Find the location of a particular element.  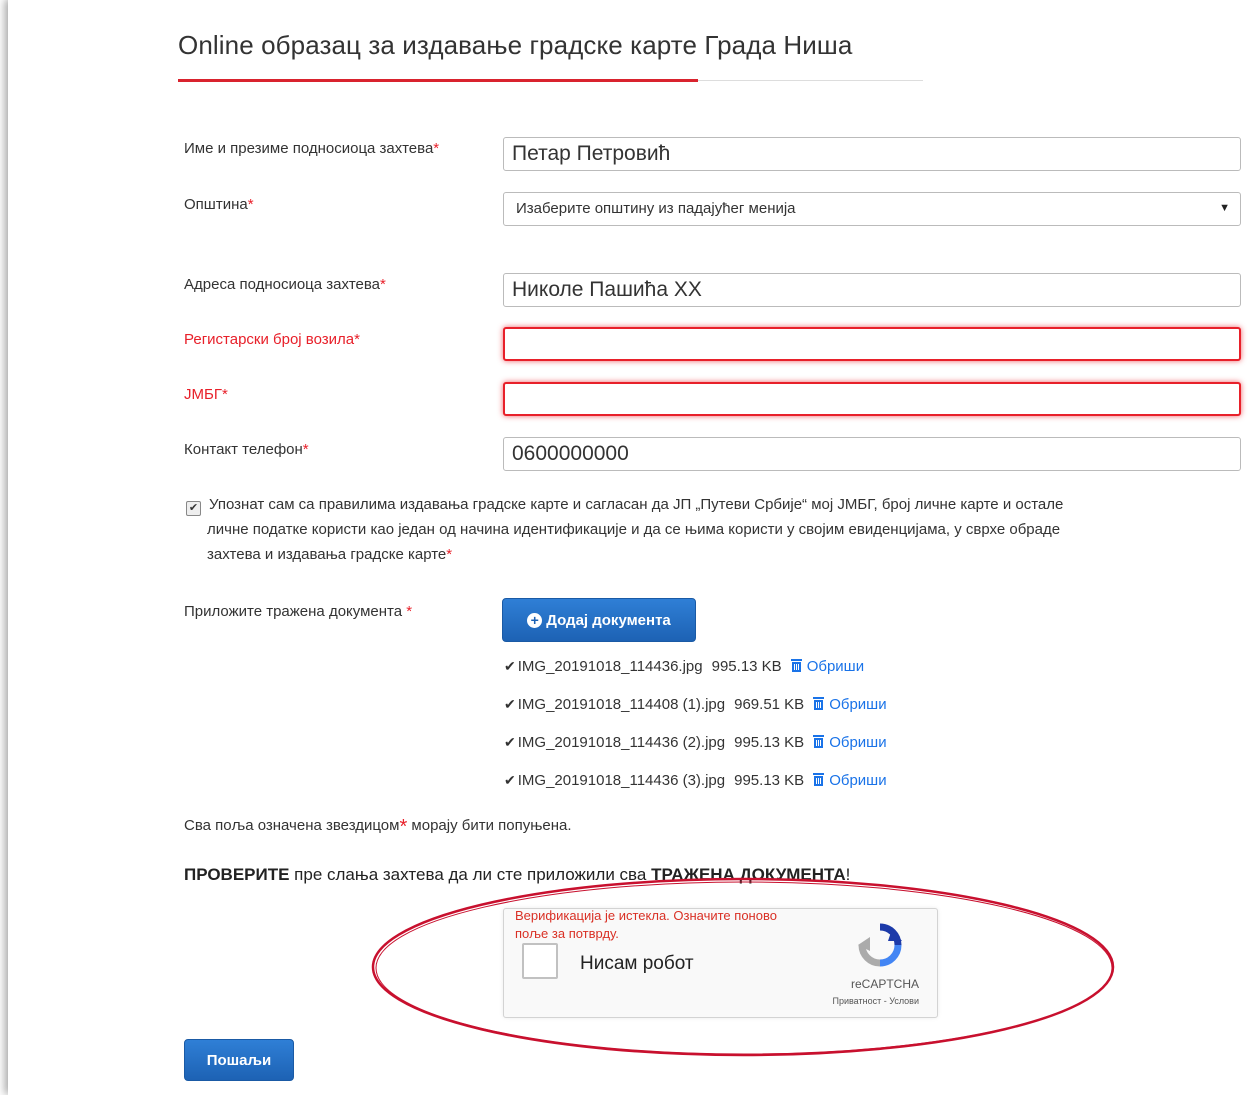

plus-circle-icon: + is located at coordinates (535, 620).